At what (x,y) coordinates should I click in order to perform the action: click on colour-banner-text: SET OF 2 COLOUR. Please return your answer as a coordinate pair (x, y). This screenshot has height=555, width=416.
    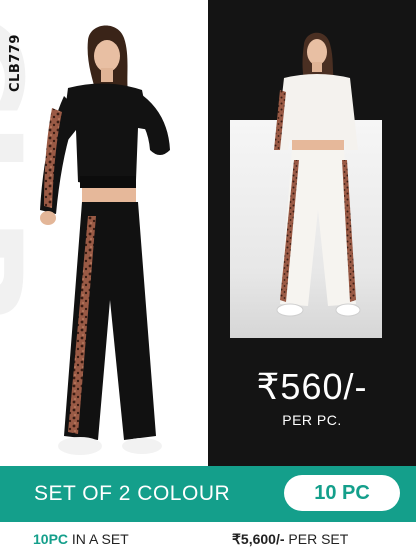
    Looking at the image, I should click on (132, 493).